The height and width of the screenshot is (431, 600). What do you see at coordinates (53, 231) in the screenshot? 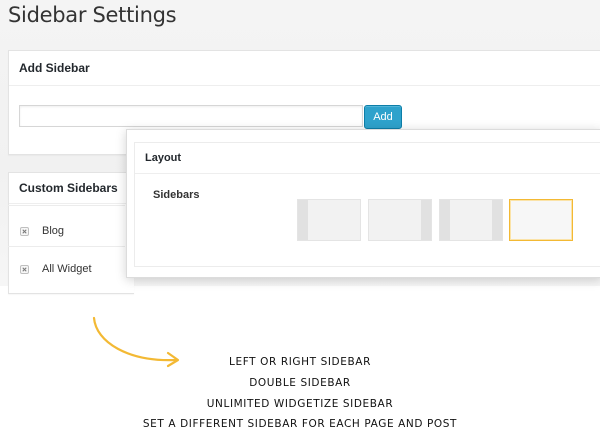
I see `custom-sidebar-label: Blog` at bounding box center [53, 231].